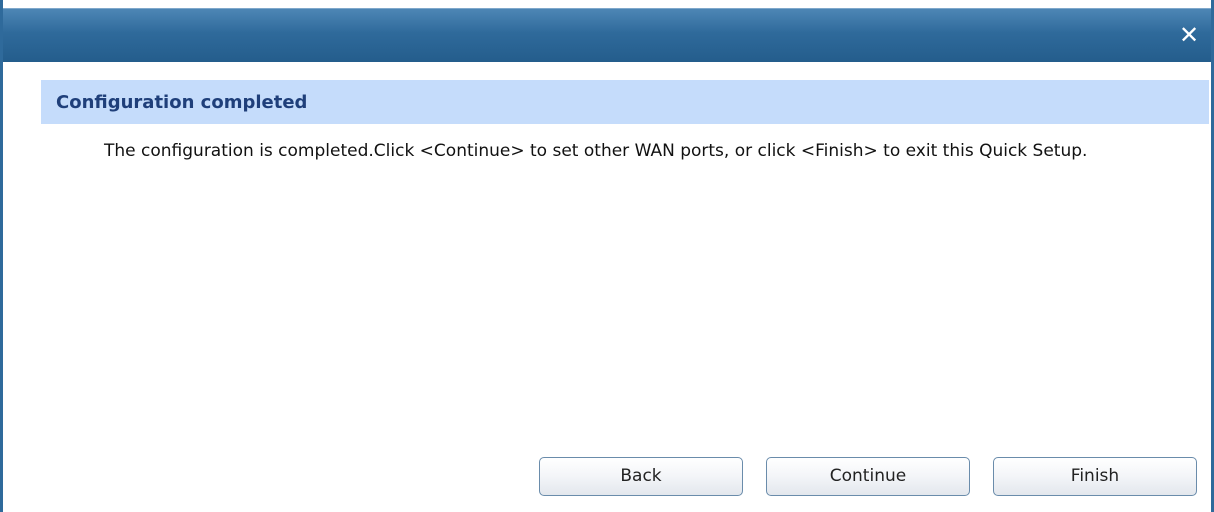 The image size is (1214, 512). I want to click on back-button: Back, so click(641, 476).